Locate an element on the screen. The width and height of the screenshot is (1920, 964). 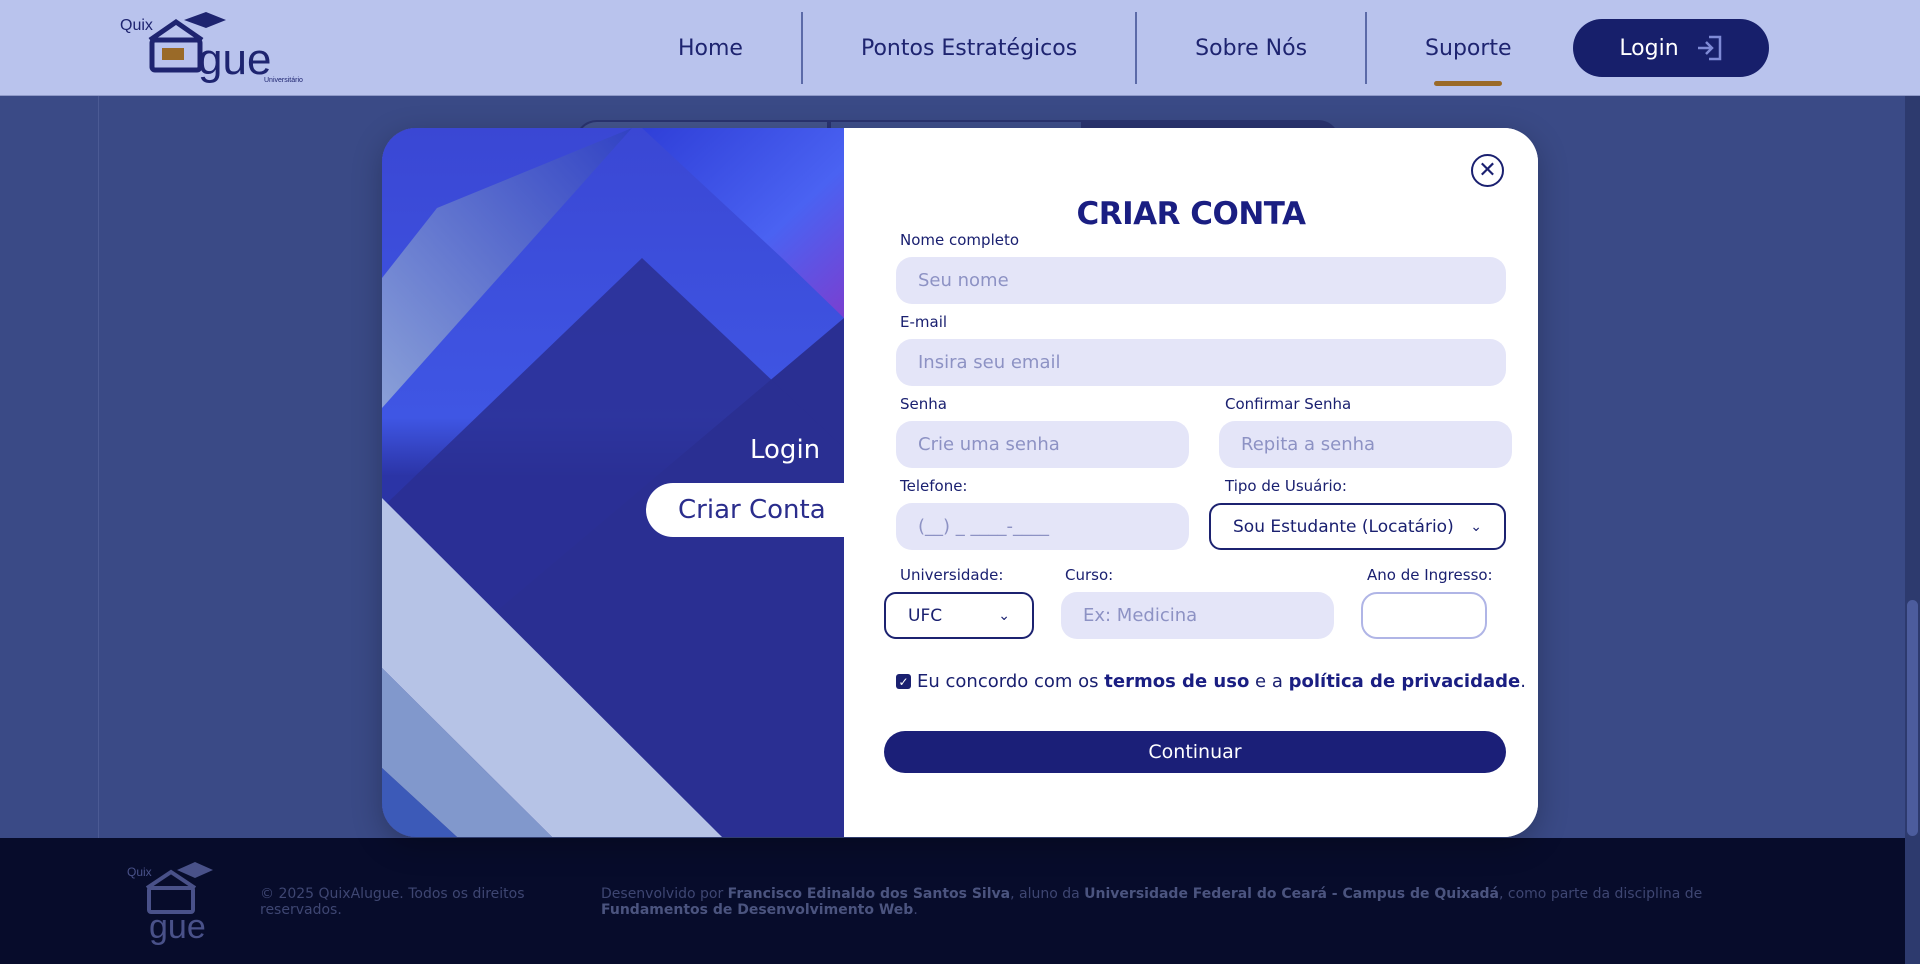
continue-button: Continuar is located at coordinates (1195, 752).